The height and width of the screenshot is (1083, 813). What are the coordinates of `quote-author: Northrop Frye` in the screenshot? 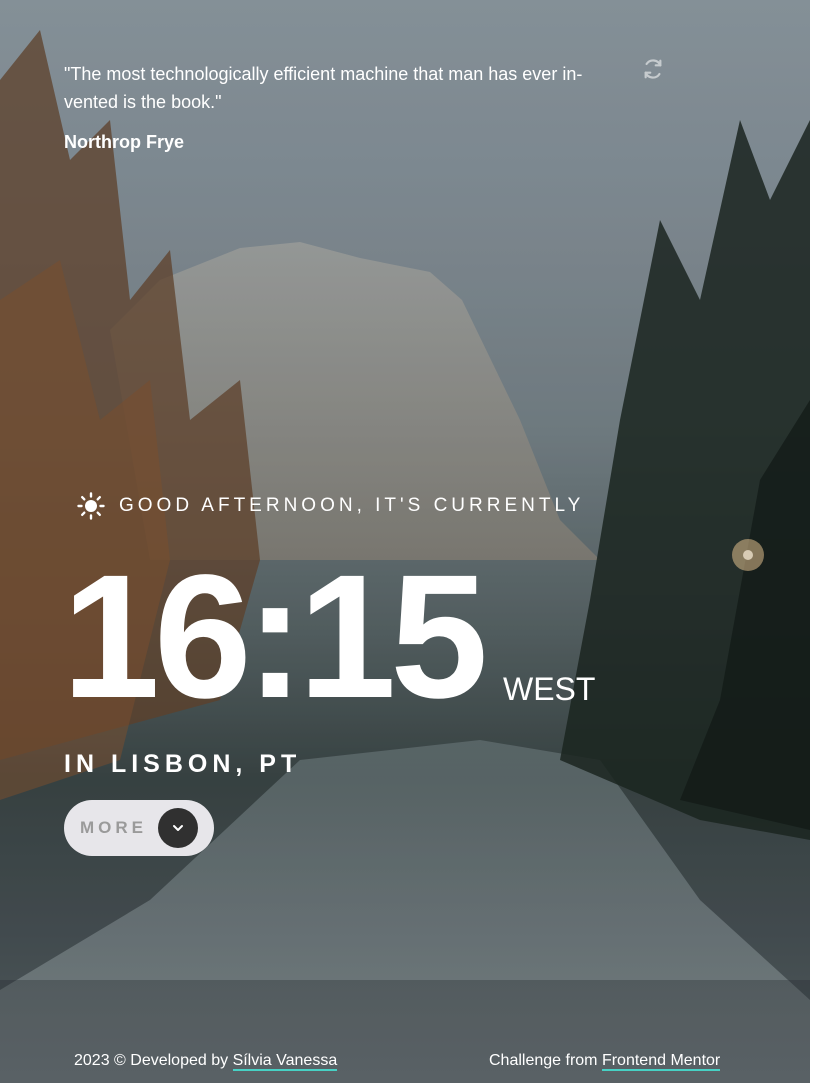 It's located at (124, 142).